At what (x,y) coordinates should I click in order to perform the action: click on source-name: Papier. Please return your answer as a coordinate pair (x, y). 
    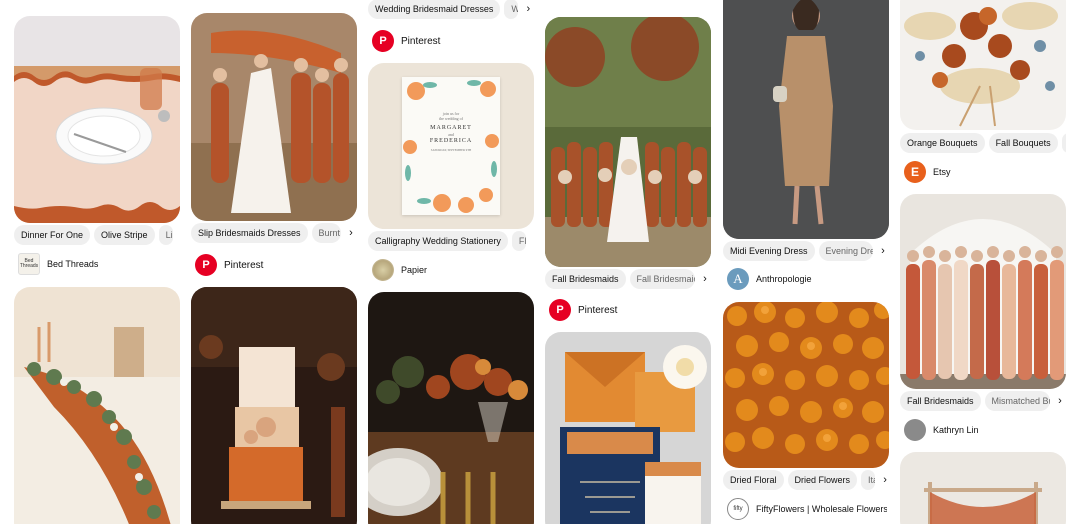
    Looking at the image, I should click on (414, 270).